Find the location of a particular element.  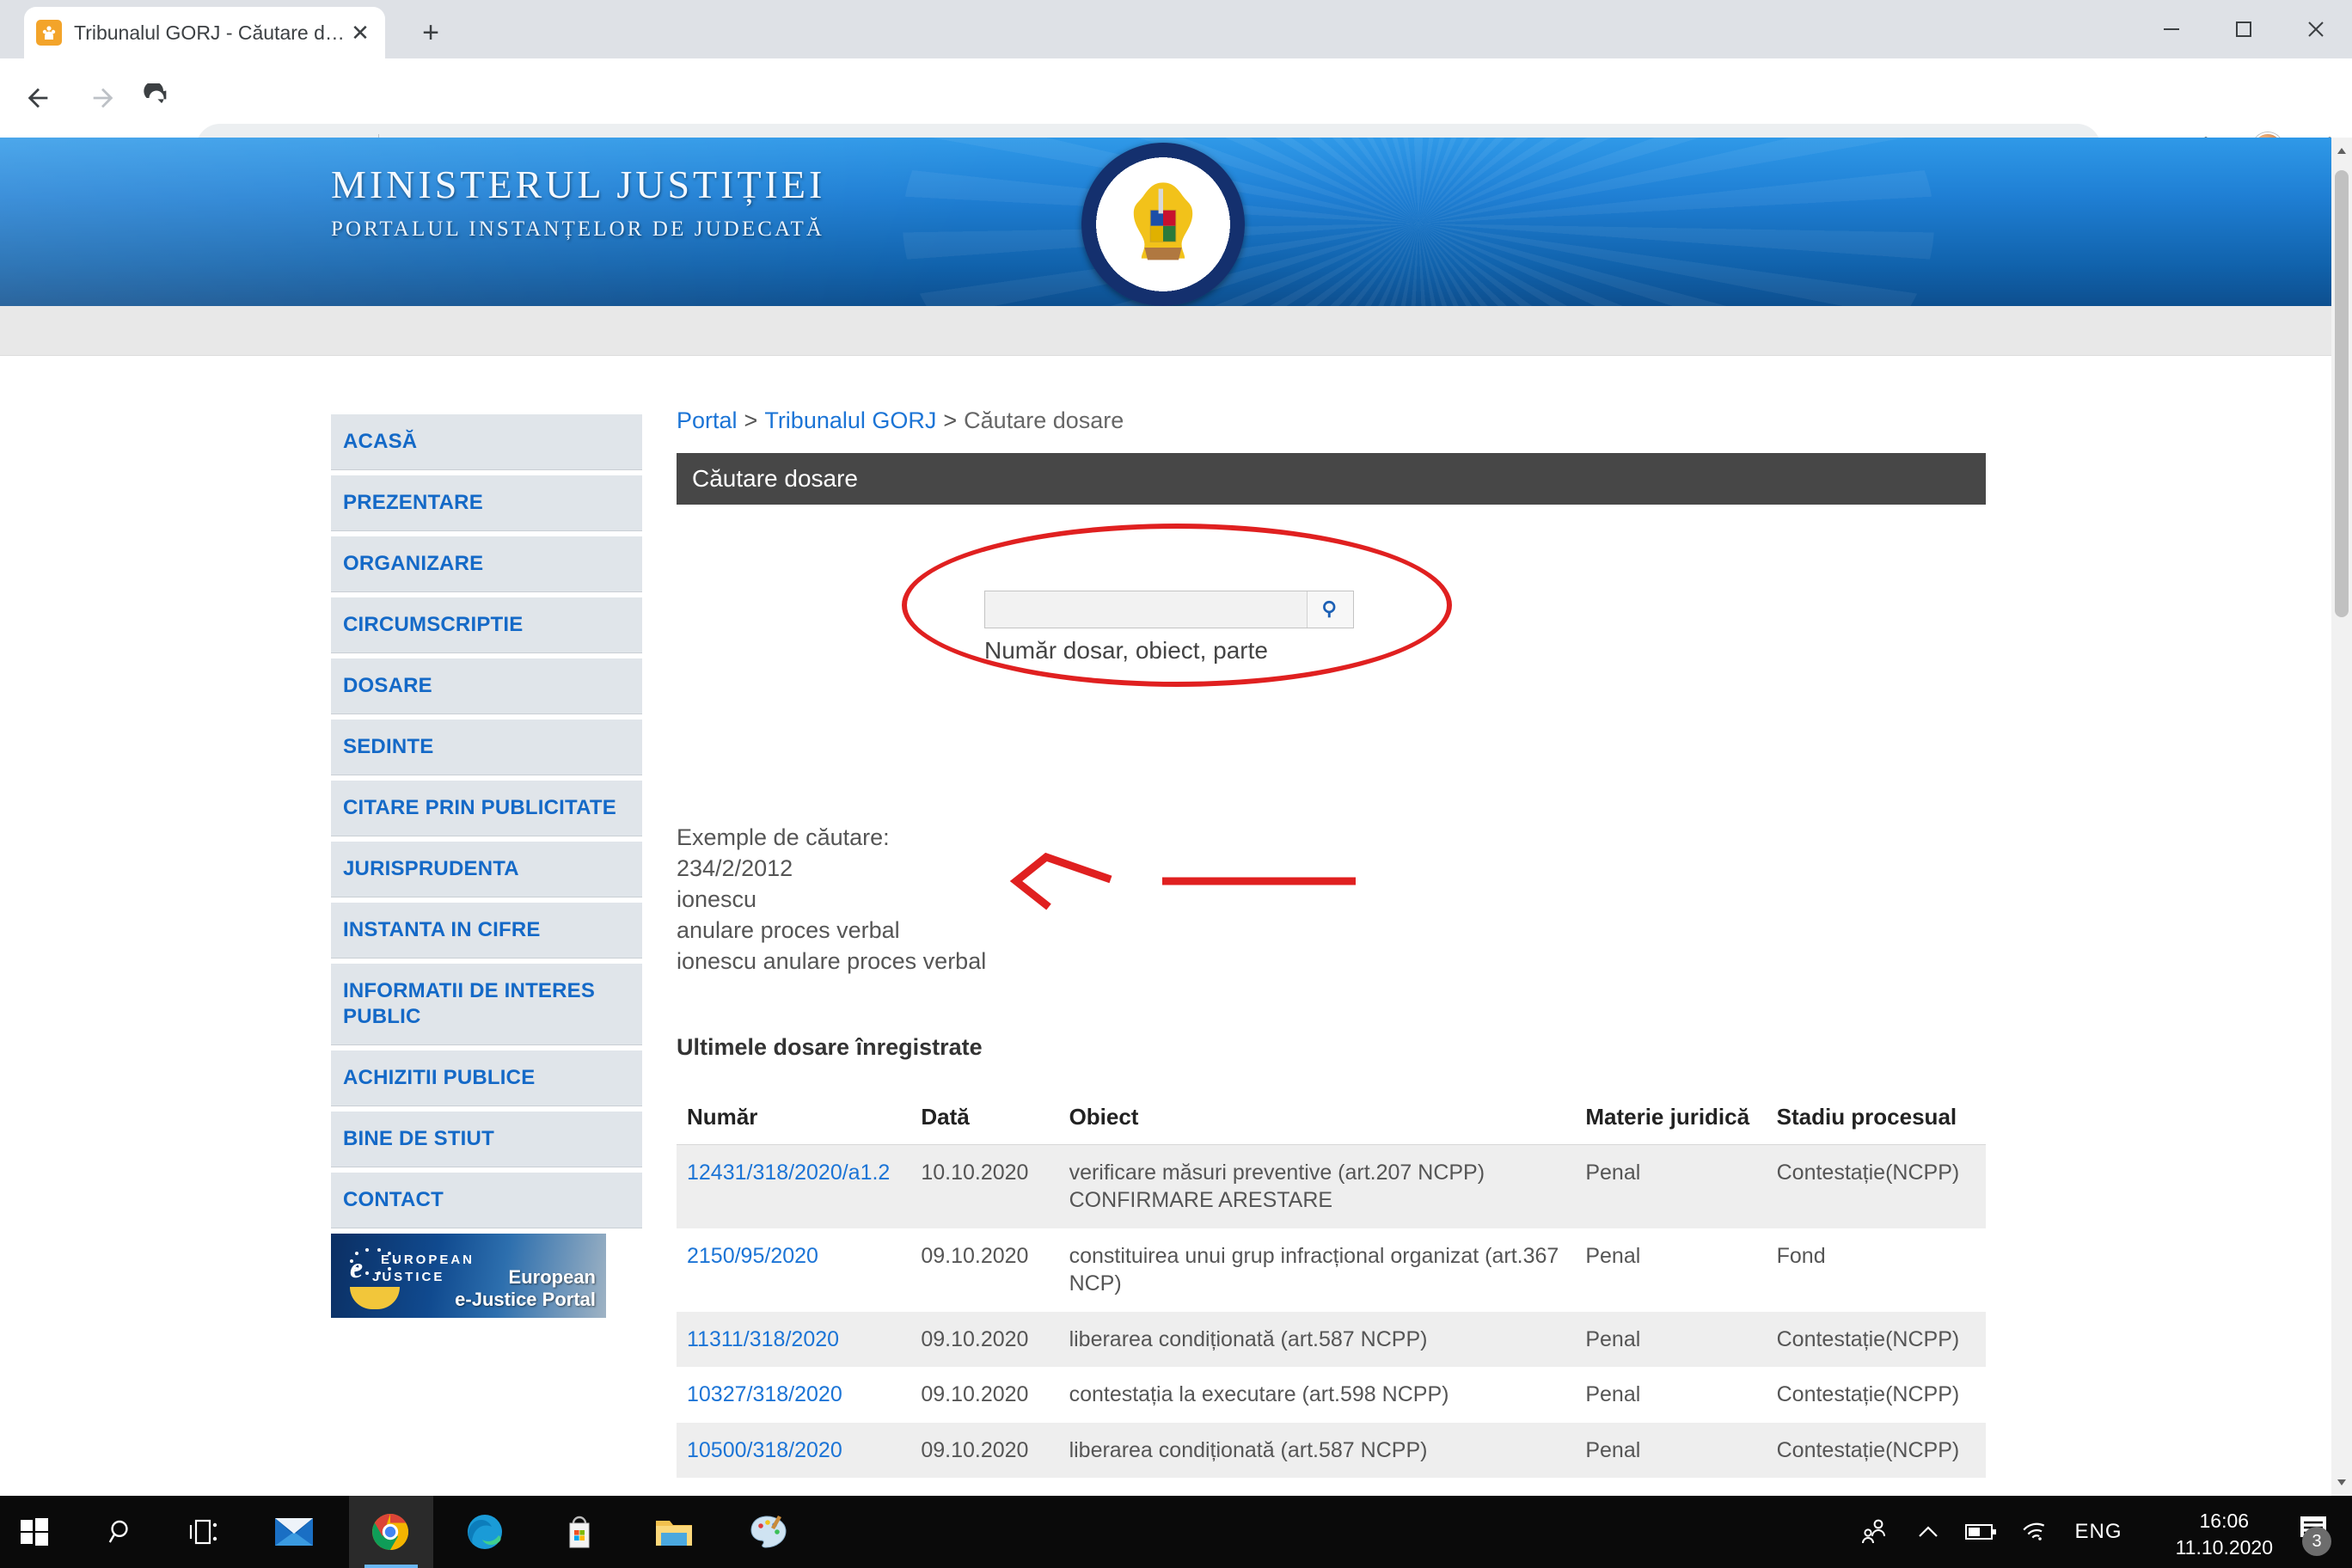

case-search-button is located at coordinates (1330, 609).